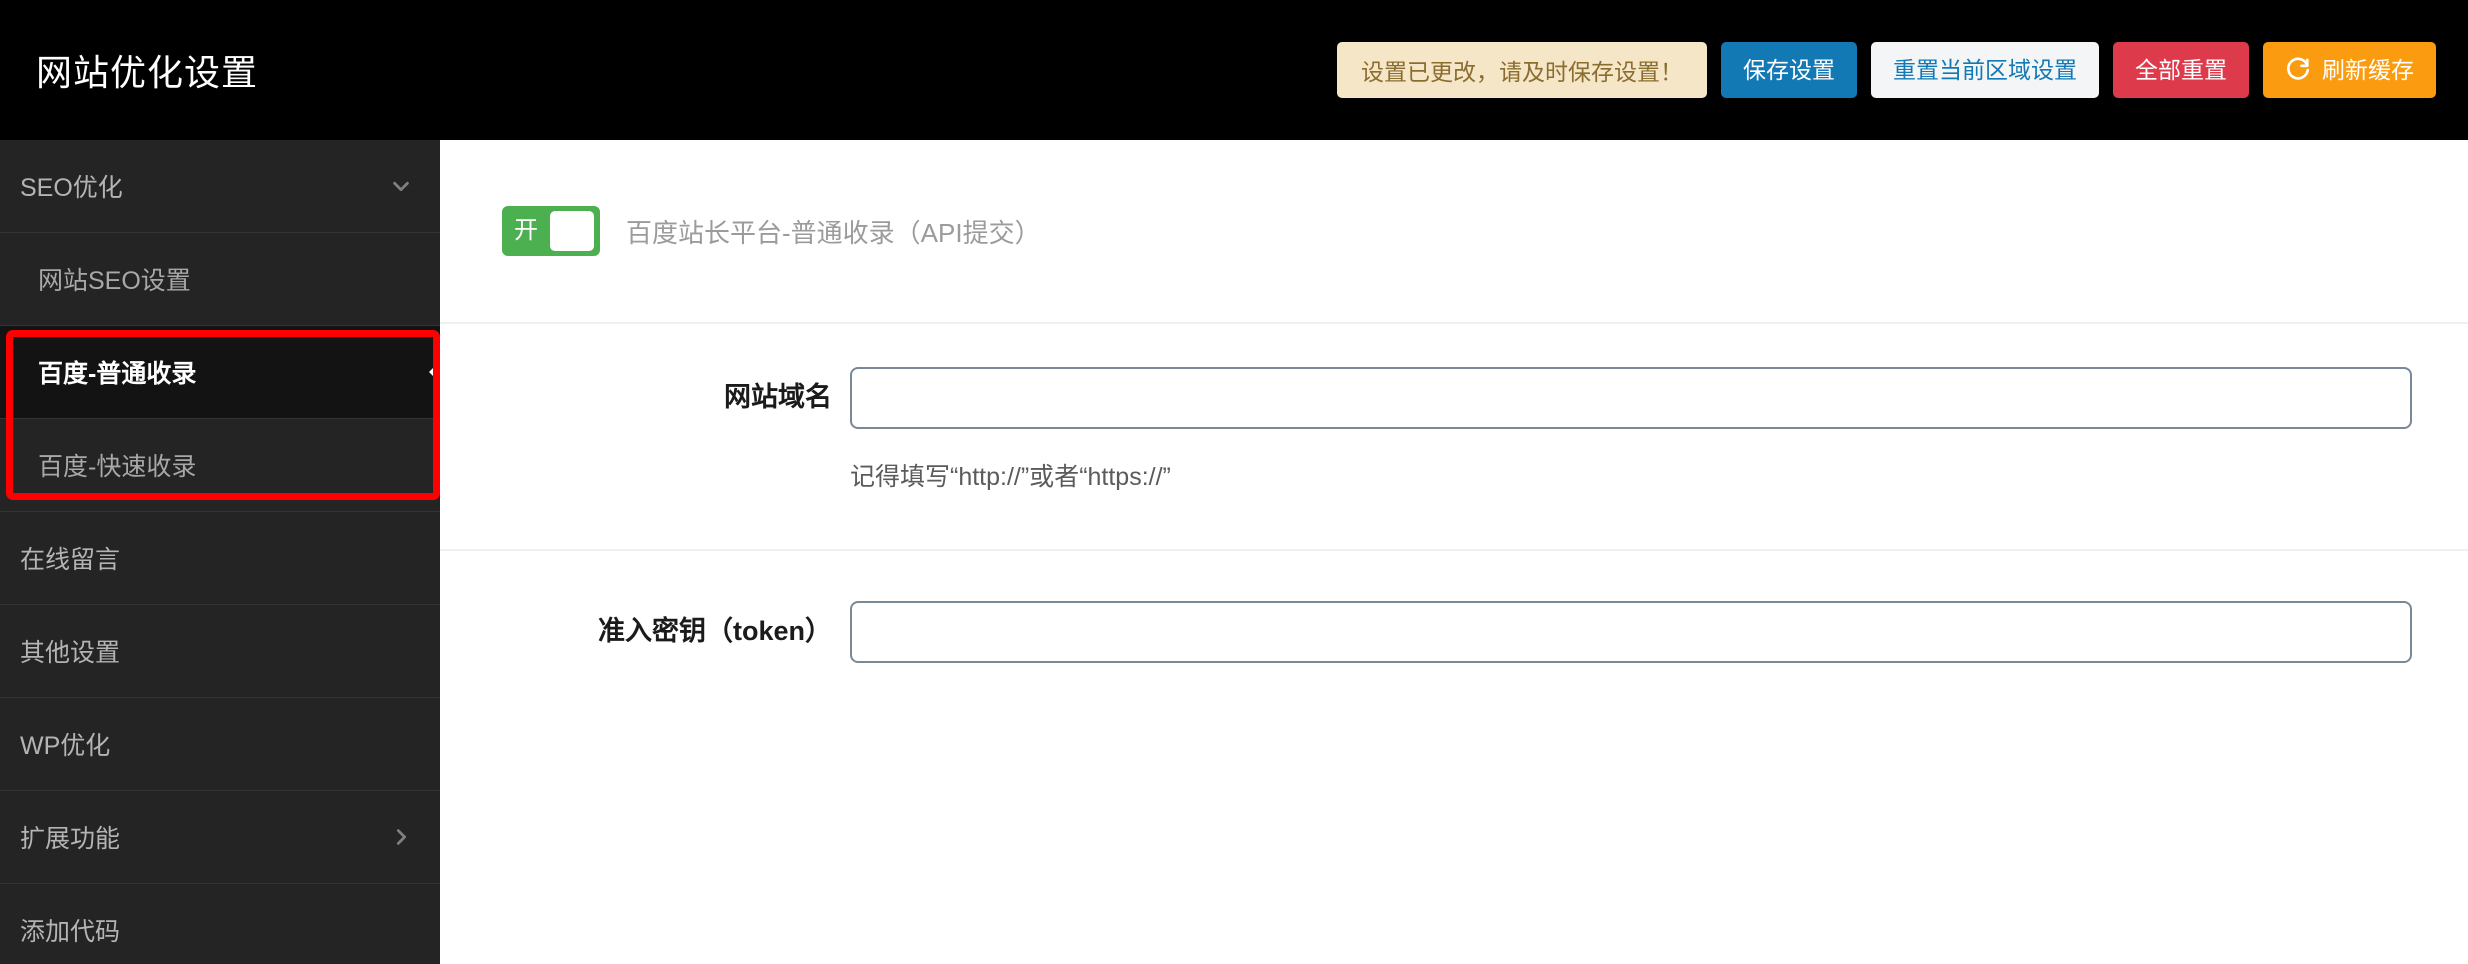  What do you see at coordinates (220, 279) in the screenshot?
I see `sidebar-item-site-seo-settings: 网站SEO设置` at bounding box center [220, 279].